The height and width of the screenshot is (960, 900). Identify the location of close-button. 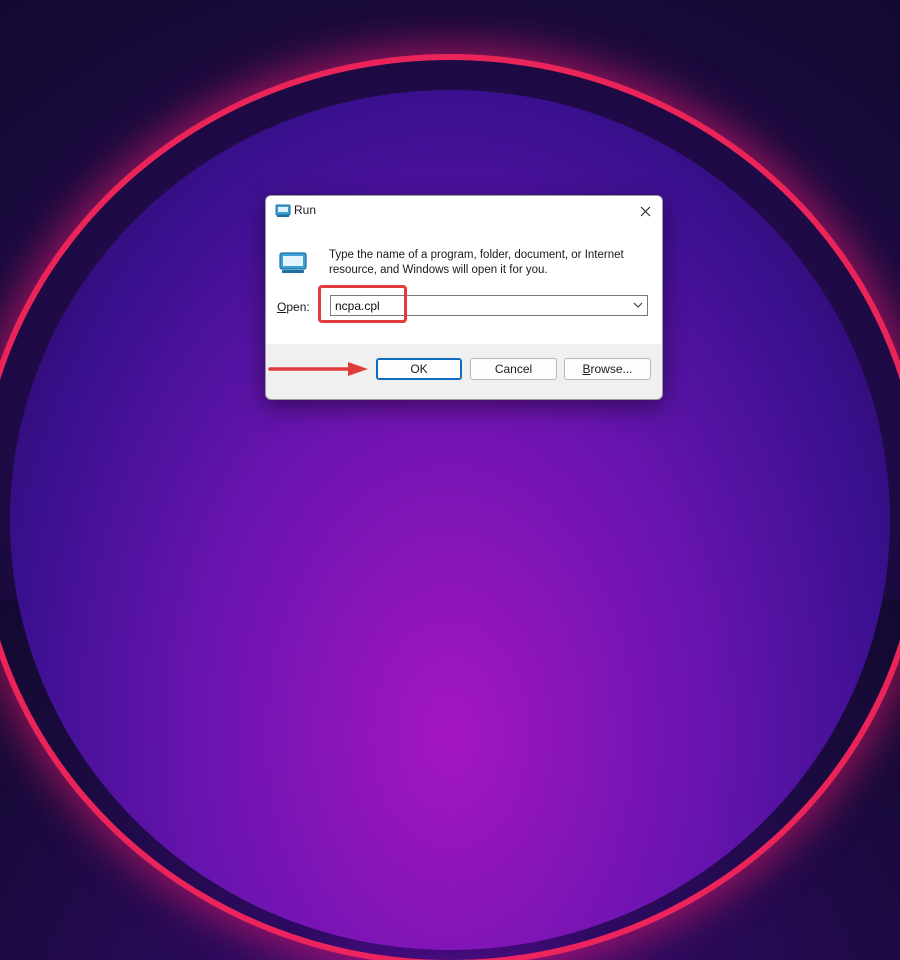
(645, 211).